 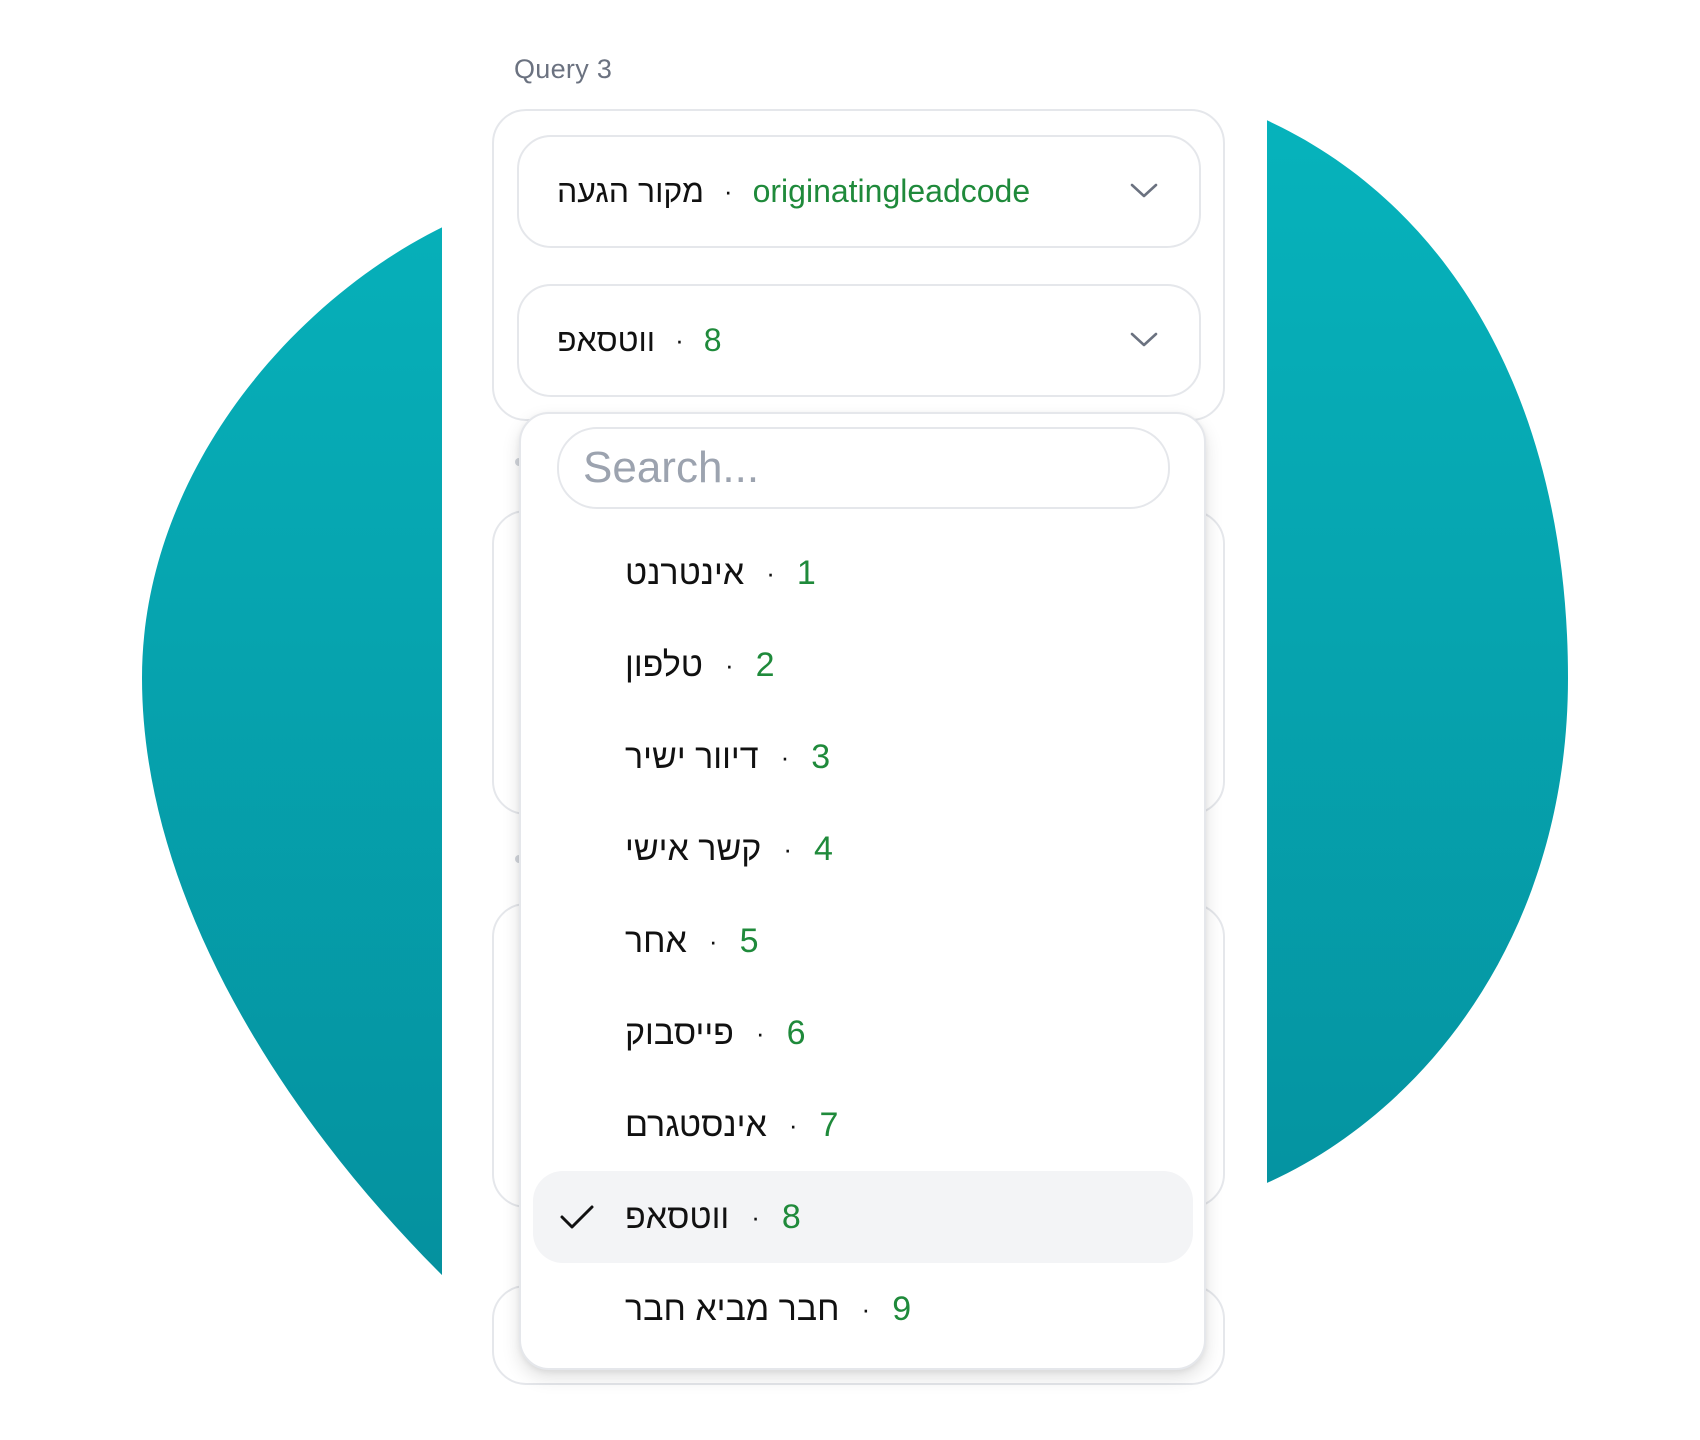 What do you see at coordinates (863, 573) in the screenshot?
I see `option-item: אינטרנט · 1` at bounding box center [863, 573].